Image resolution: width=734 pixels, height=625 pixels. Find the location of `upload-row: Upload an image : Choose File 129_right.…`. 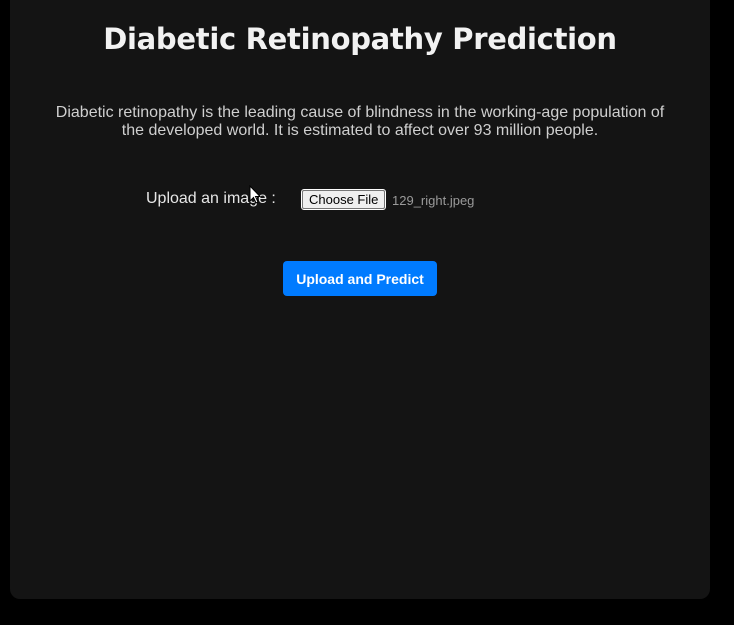

upload-row: Upload an image : Choose File 129_right.… is located at coordinates (360, 200).